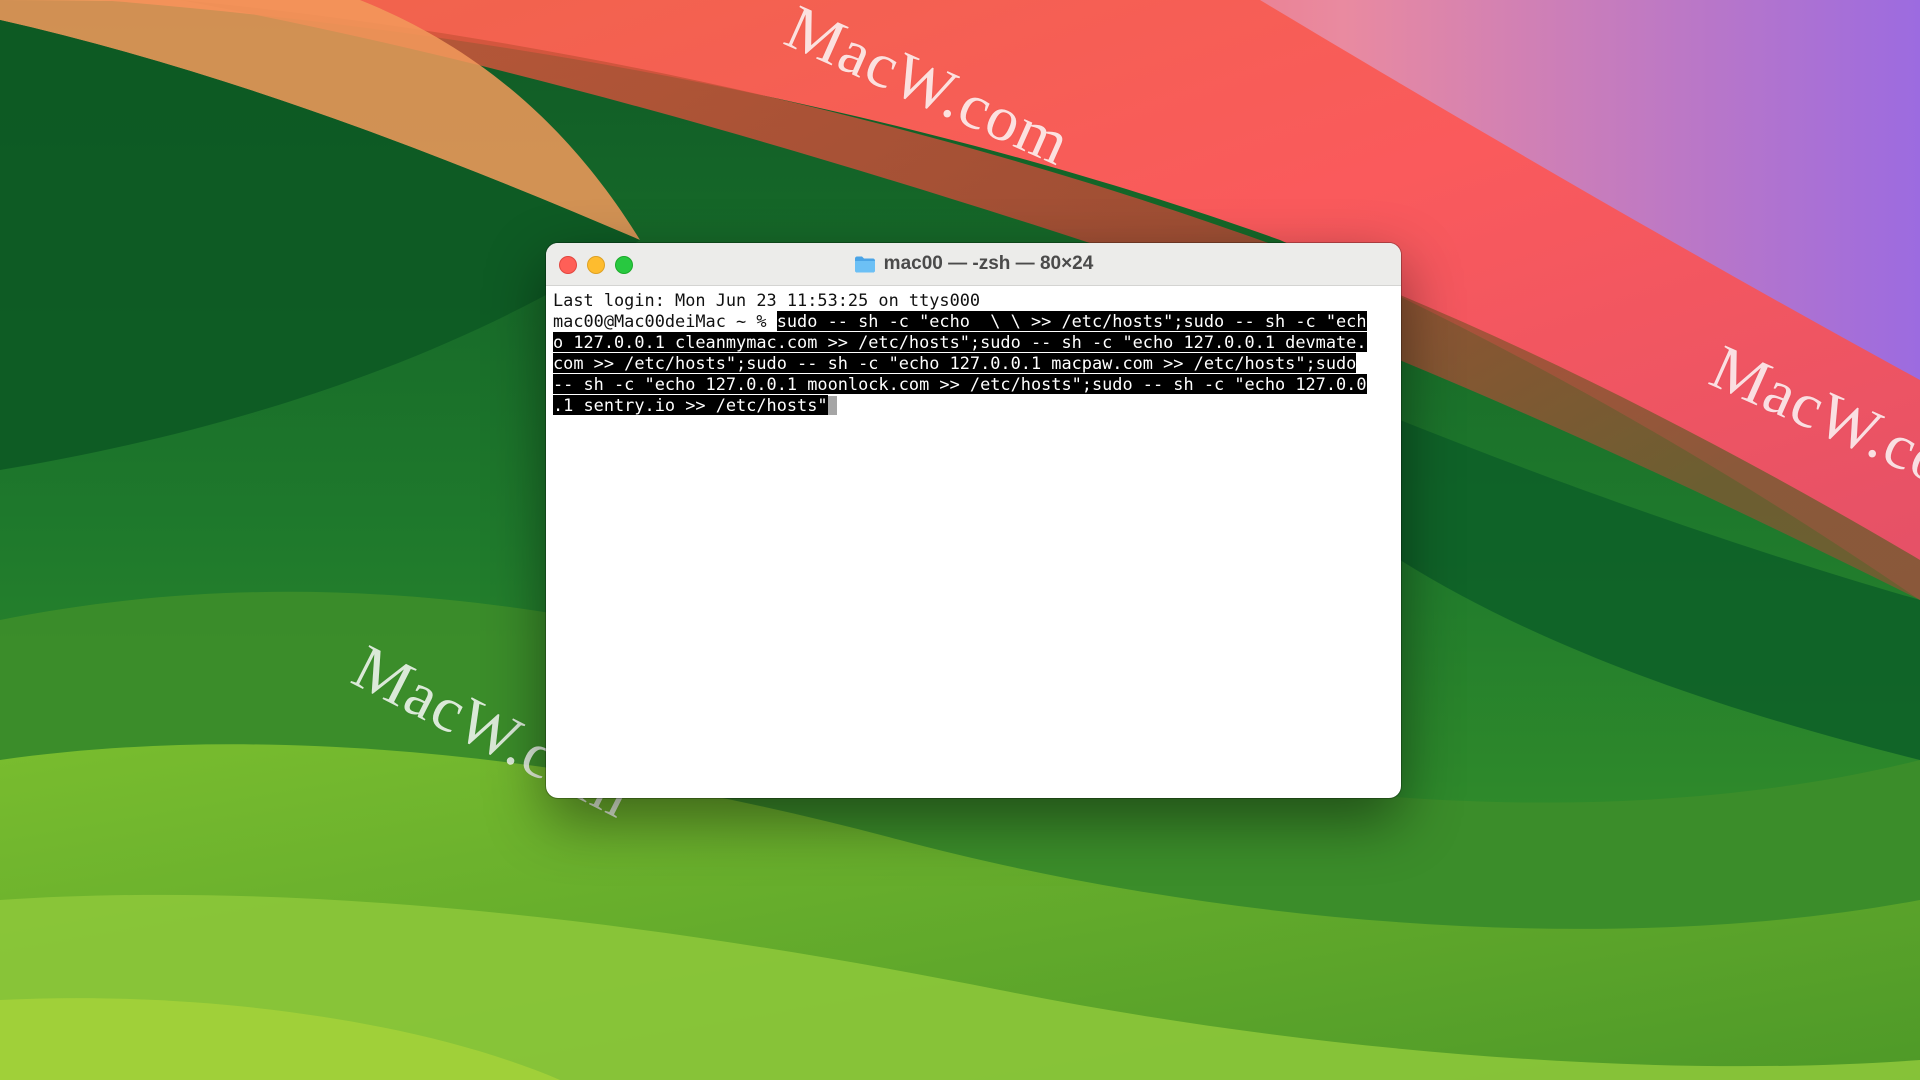 The image size is (1920, 1080). Describe the element at coordinates (665, 321) in the screenshot. I see `shell-prompt: mac00@Mac00deiMac ~ %` at that location.